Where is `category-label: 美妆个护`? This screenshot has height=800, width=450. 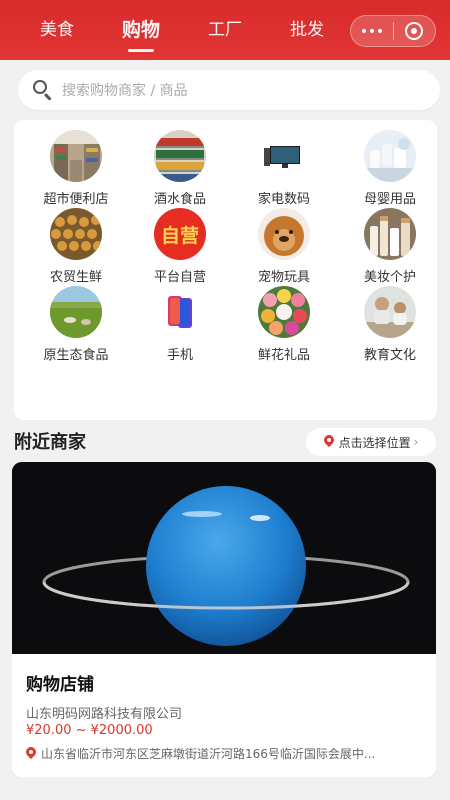
category-label: 美妆个护 is located at coordinates (389, 277).